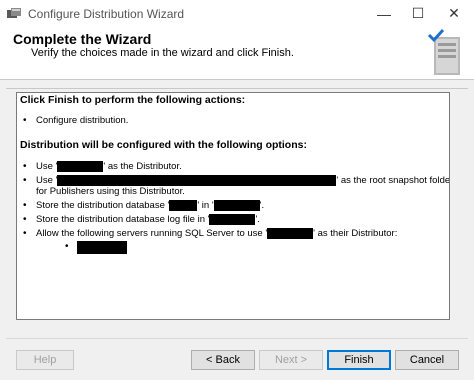 This screenshot has height=380, width=474. I want to click on button-separator, so click(237, 338).